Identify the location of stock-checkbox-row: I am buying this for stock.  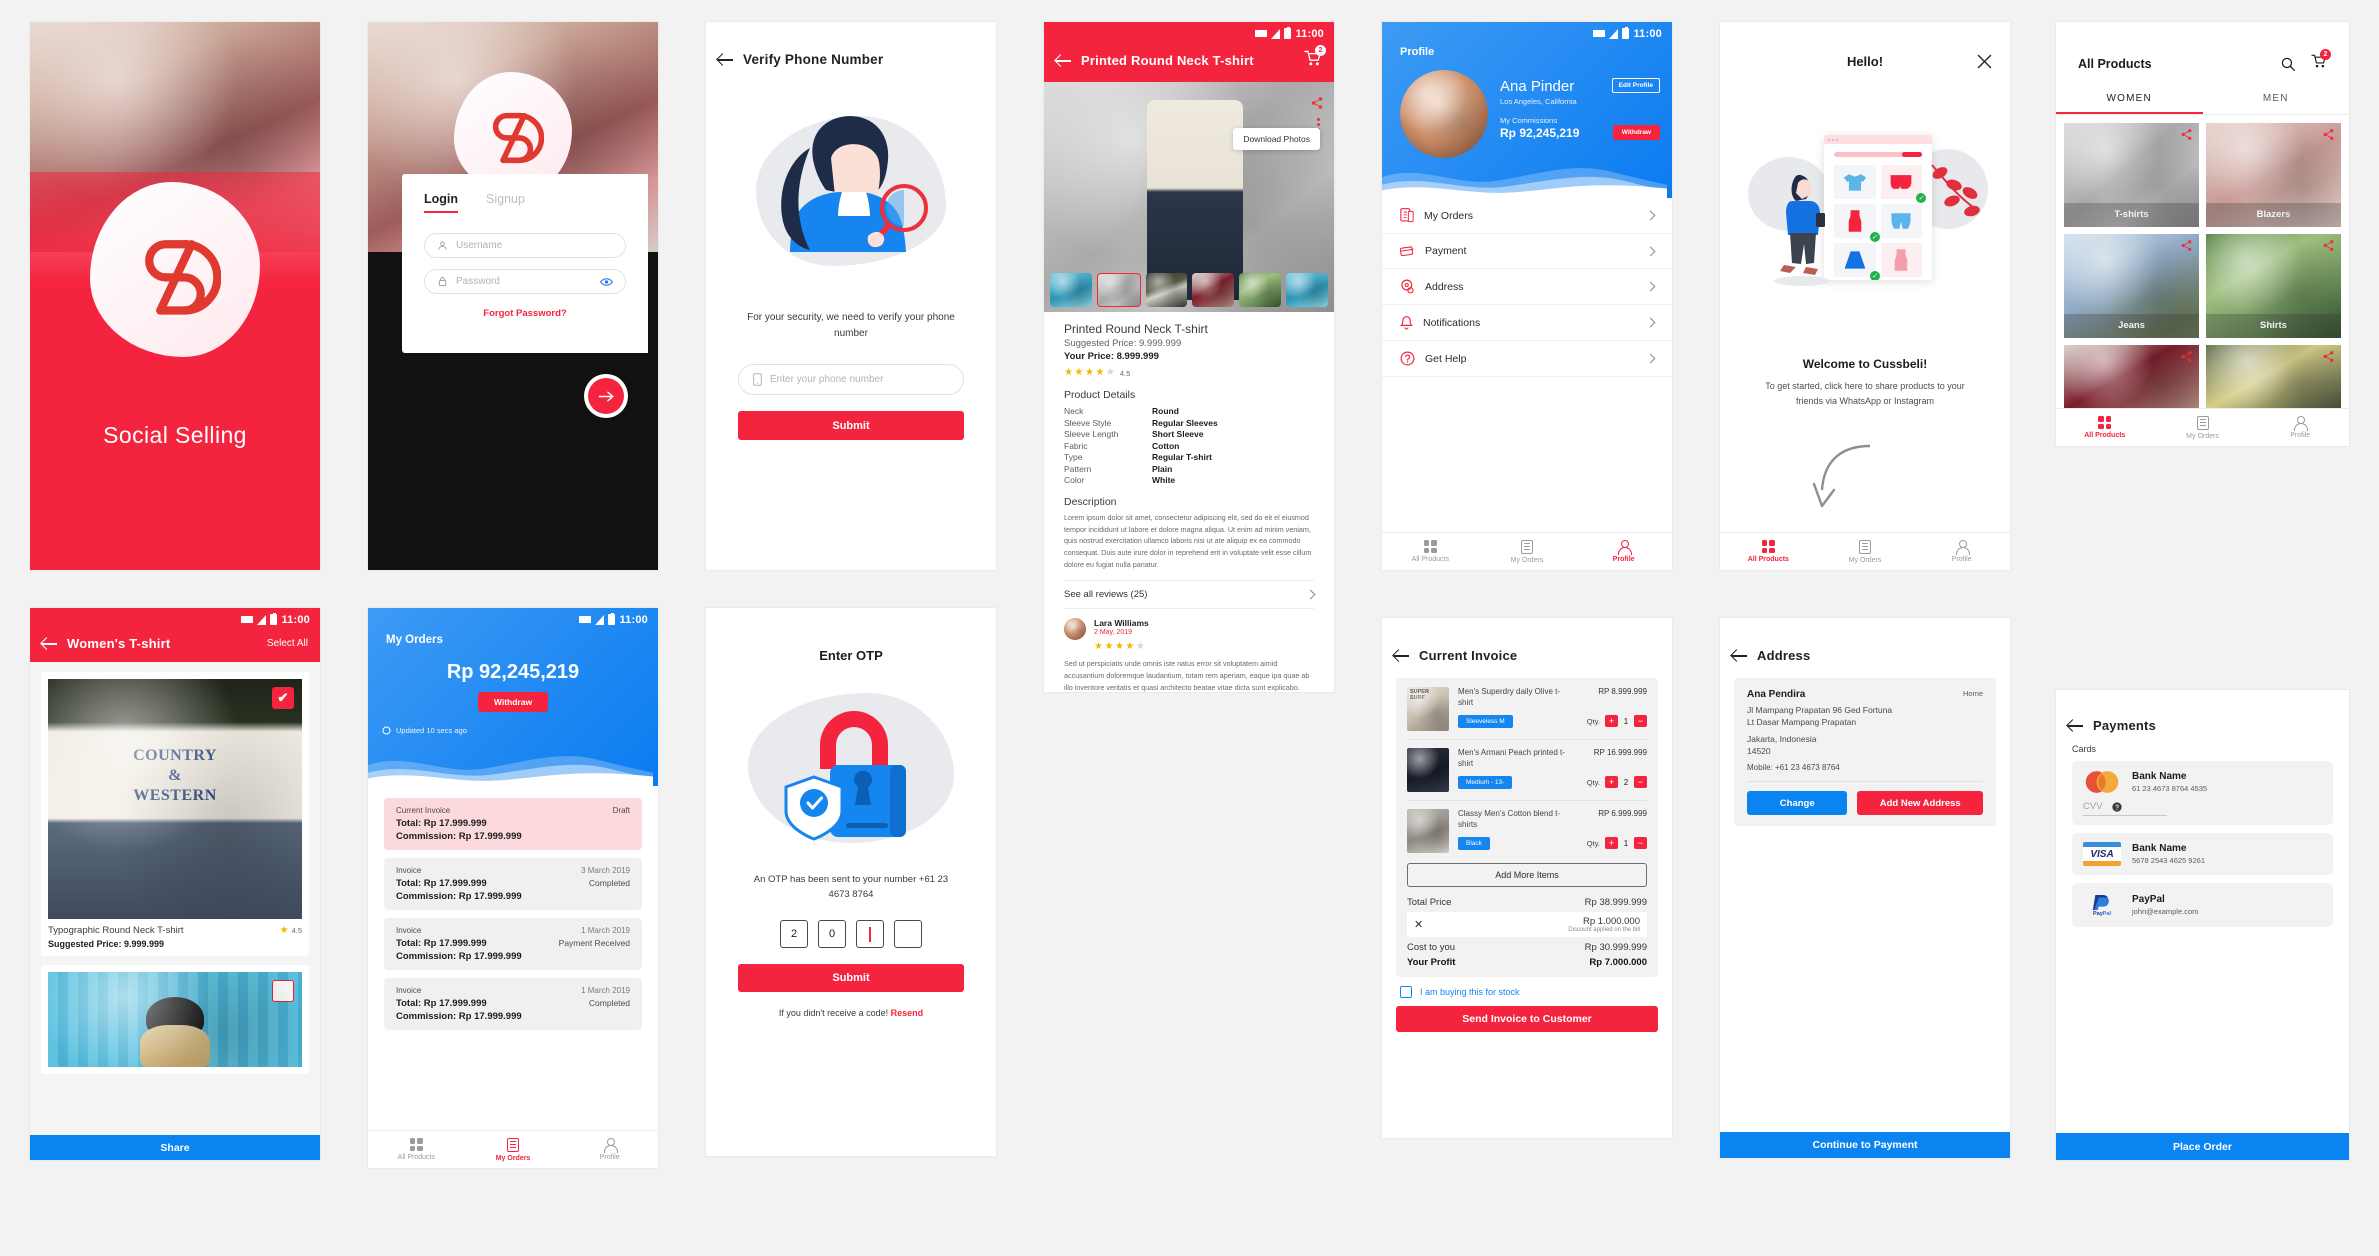
(1527, 987).